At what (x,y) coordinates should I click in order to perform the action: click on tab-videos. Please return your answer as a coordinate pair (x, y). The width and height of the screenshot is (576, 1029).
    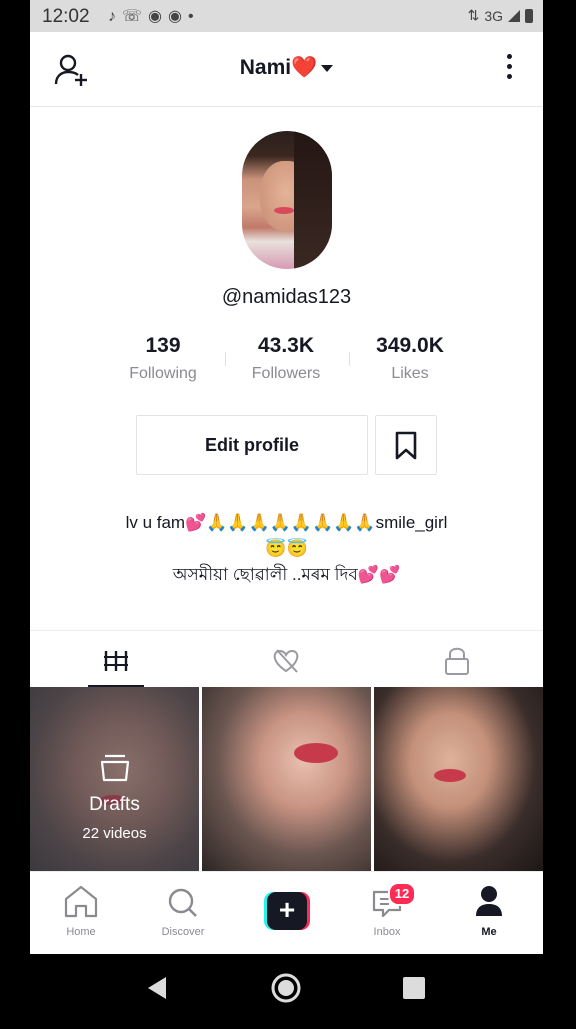
    Looking at the image, I should click on (115, 659).